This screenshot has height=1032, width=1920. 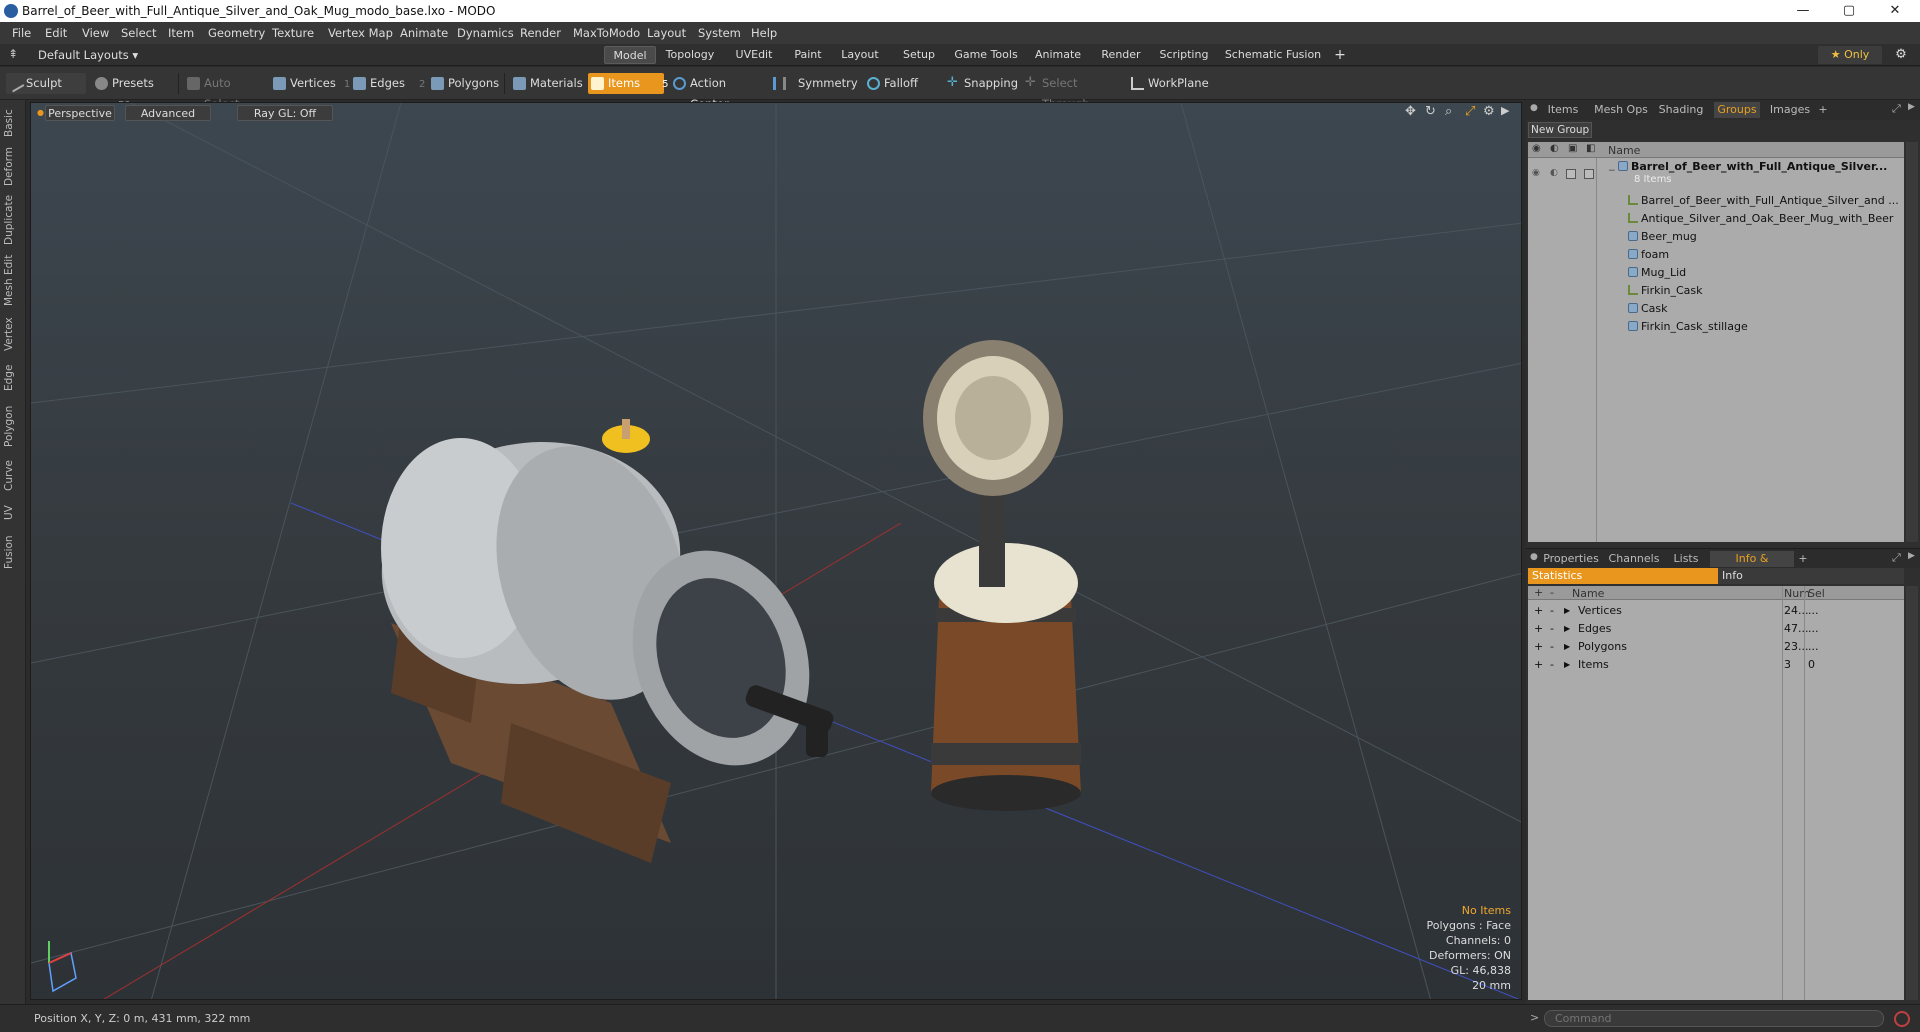 What do you see at coordinates (690, 55) in the screenshot?
I see `tab-topology: Topology` at bounding box center [690, 55].